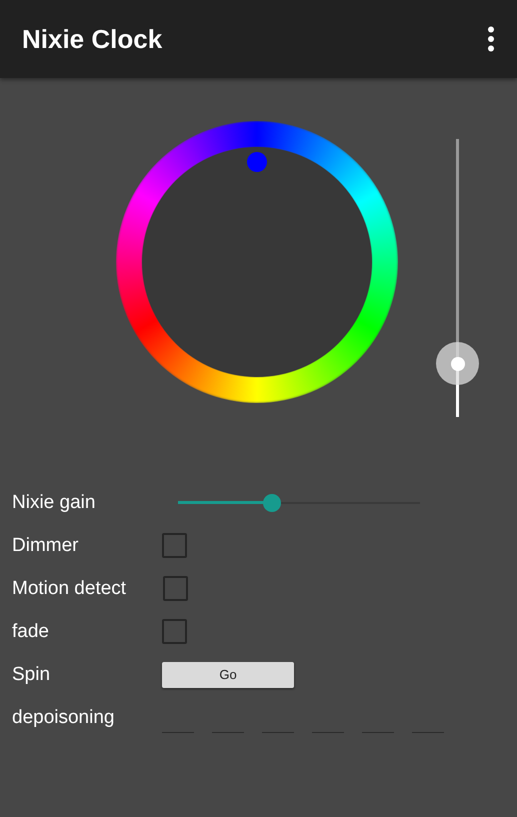 This screenshot has width=517, height=817. What do you see at coordinates (457, 364) in the screenshot?
I see `brightness-slider-thumb` at bounding box center [457, 364].